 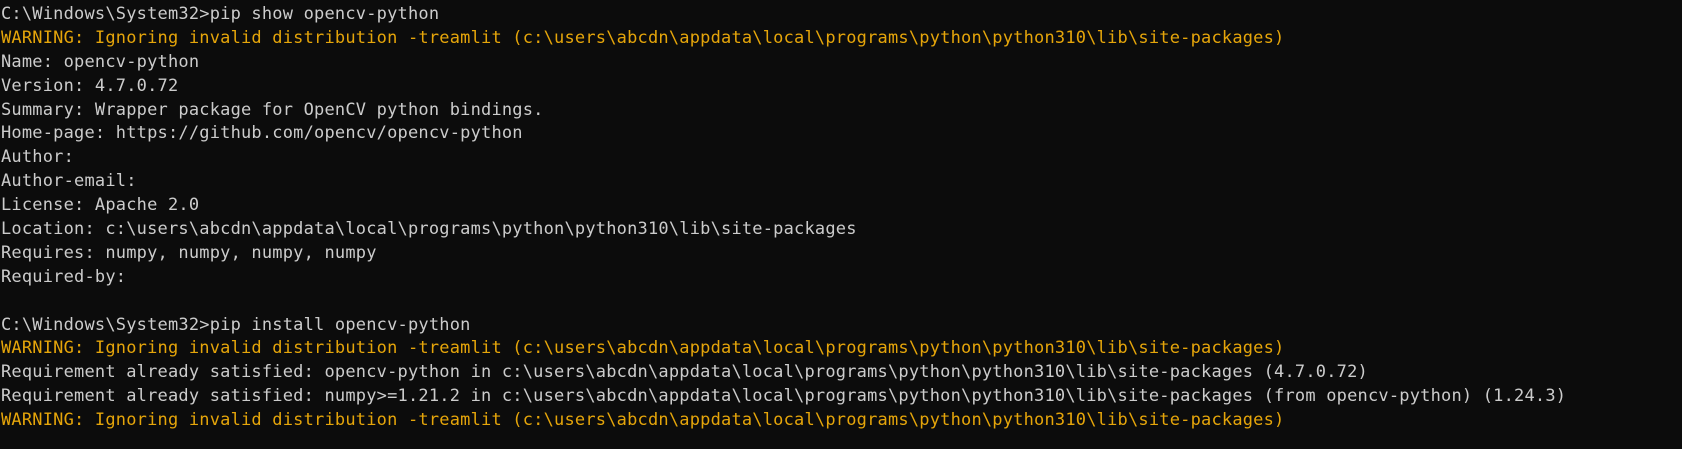 What do you see at coordinates (189, 252) in the screenshot?
I see `output-line-requires: Requires: numpy, numpy, numpy, numpy` at bounding box center [189, 252].